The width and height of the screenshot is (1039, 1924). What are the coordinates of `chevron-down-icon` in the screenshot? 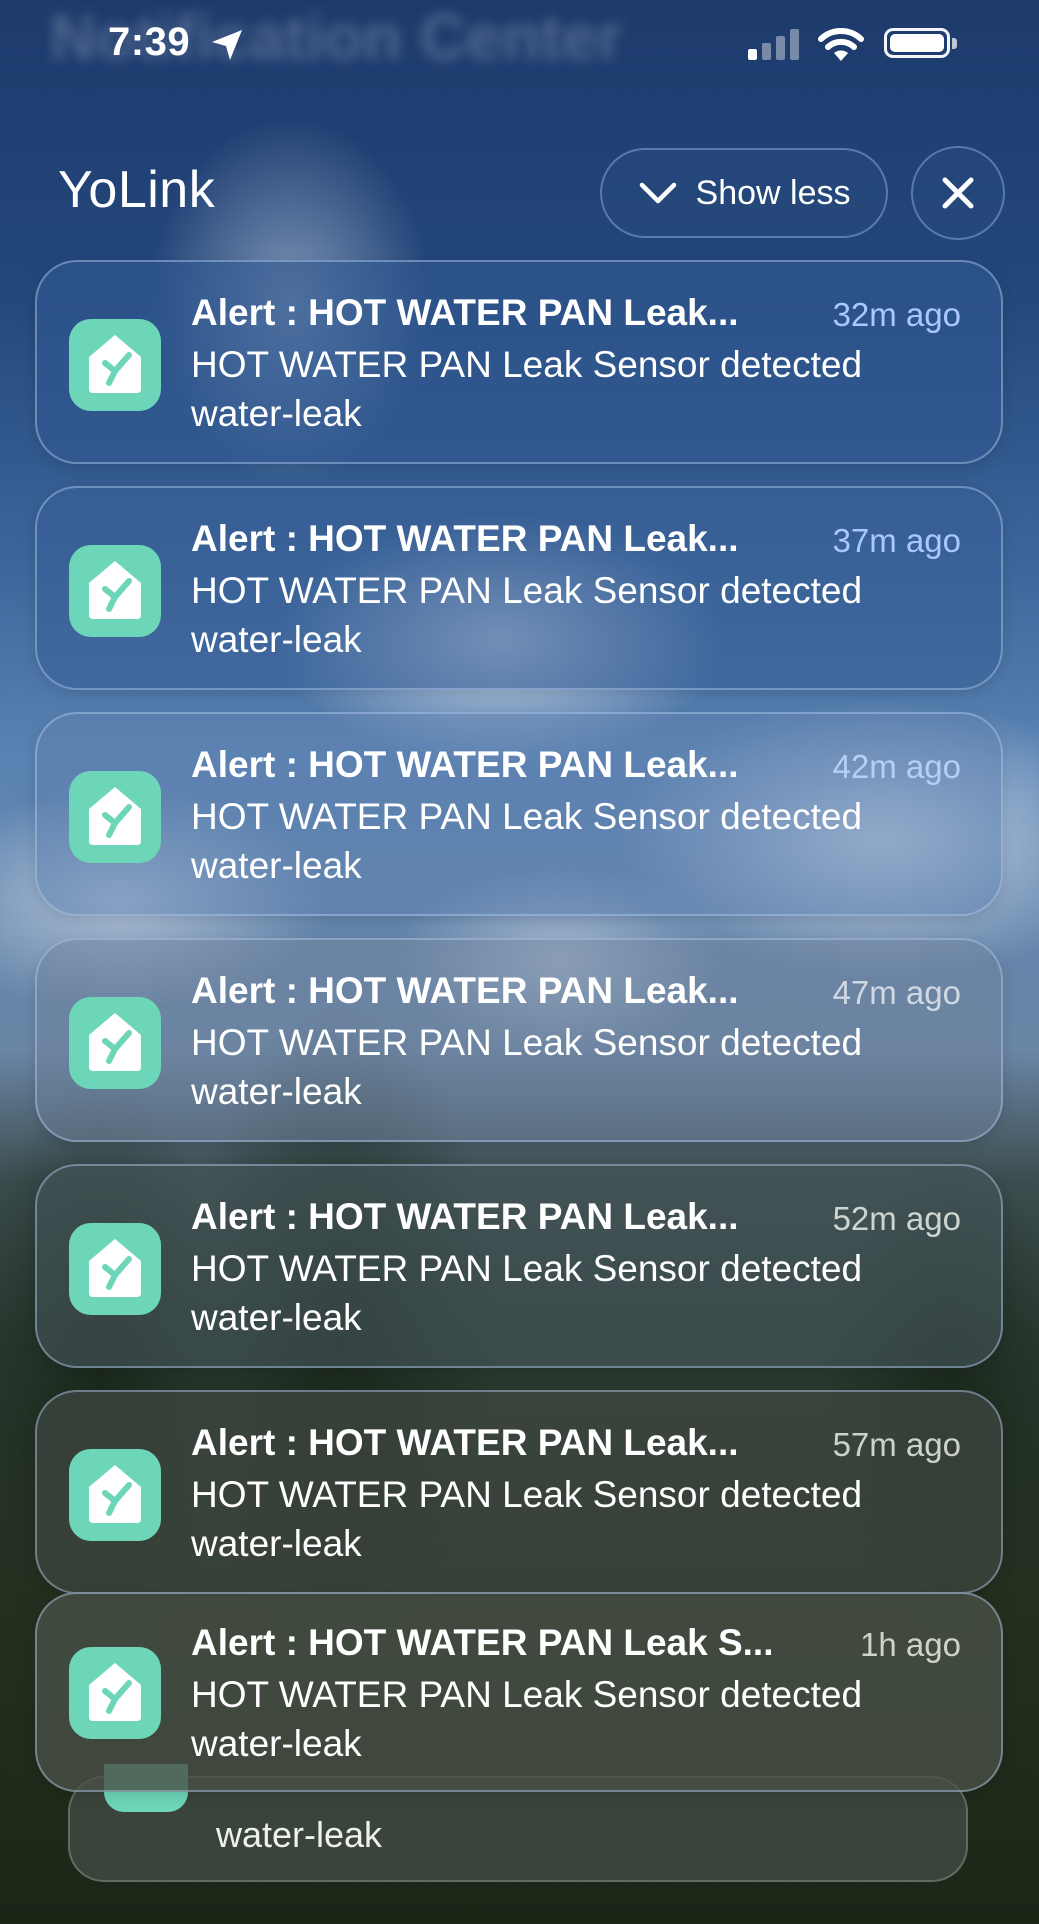 It's located at (657, 193).